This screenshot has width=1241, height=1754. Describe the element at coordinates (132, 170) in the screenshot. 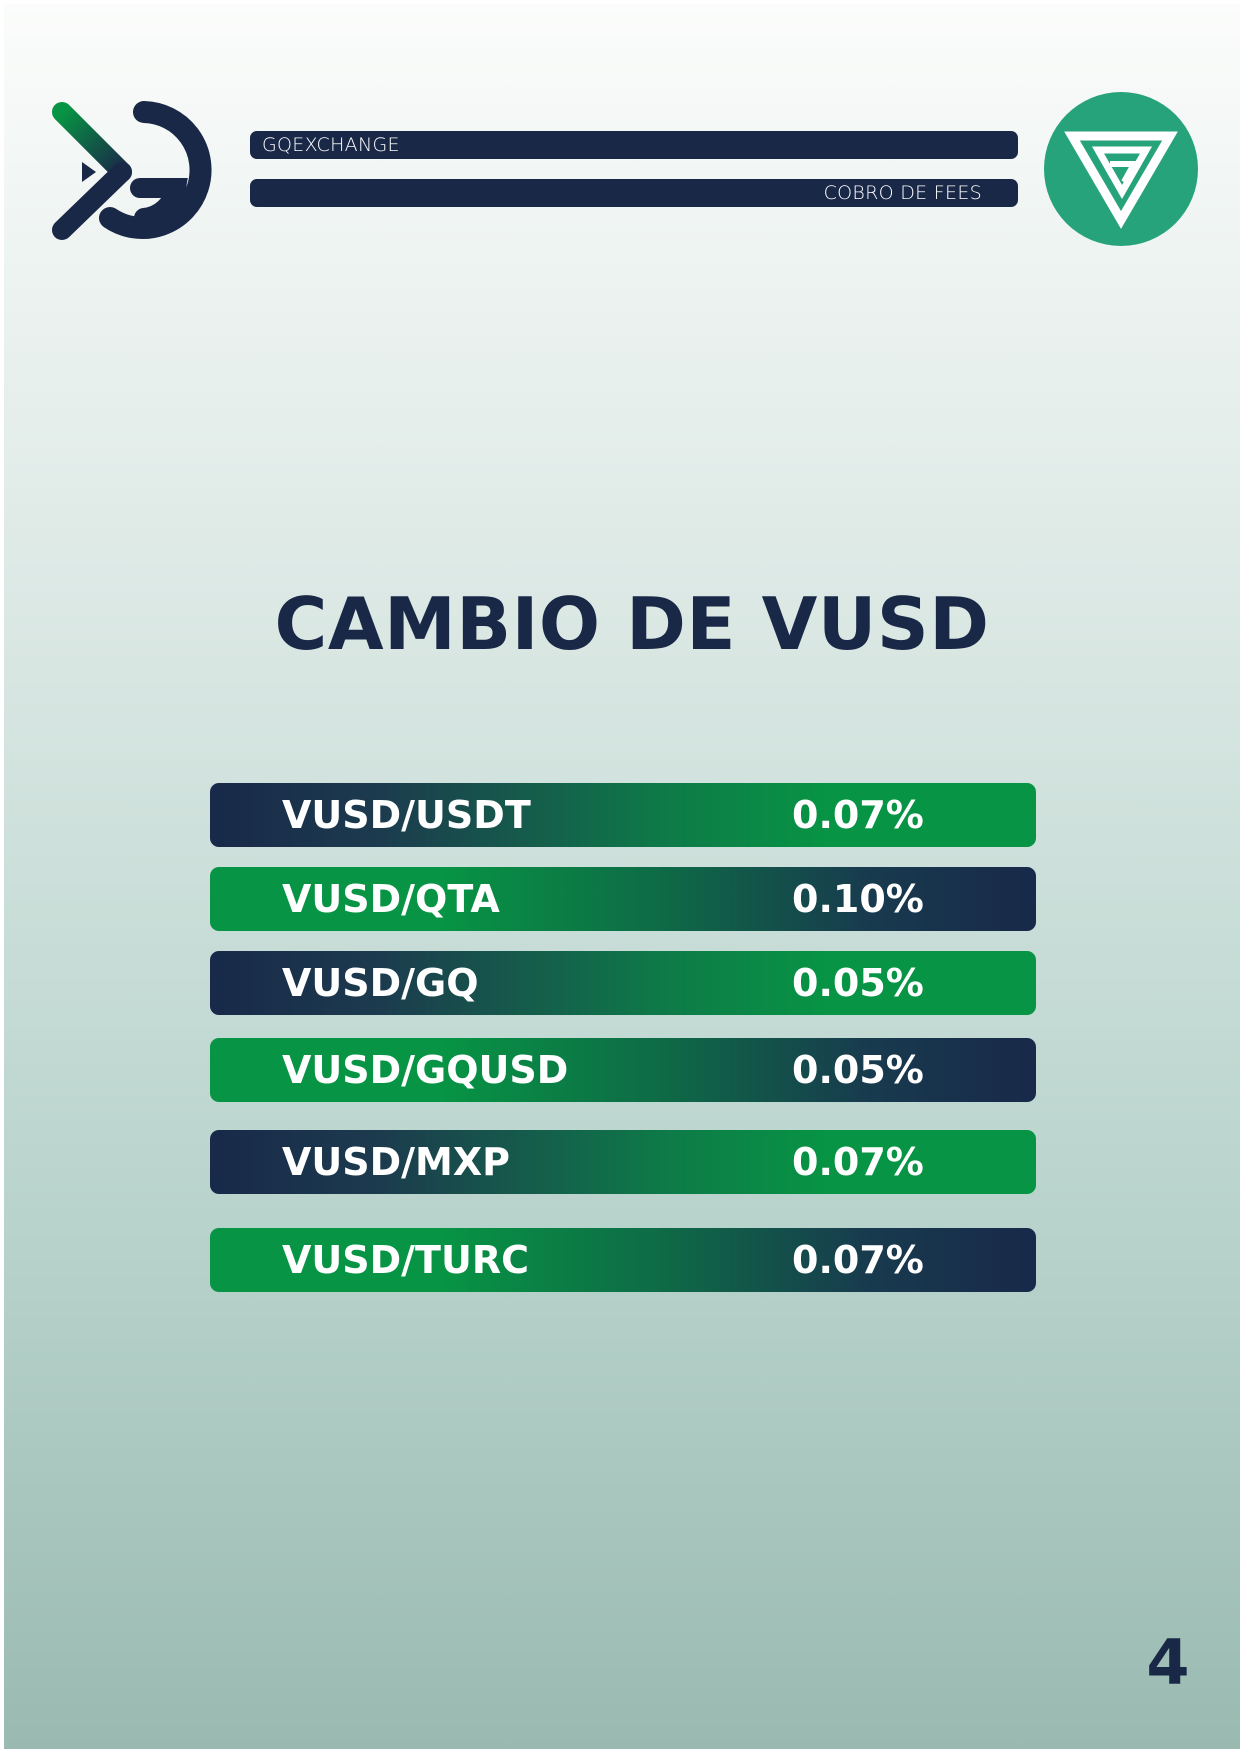

I see `gq-logo-icon` at that location.